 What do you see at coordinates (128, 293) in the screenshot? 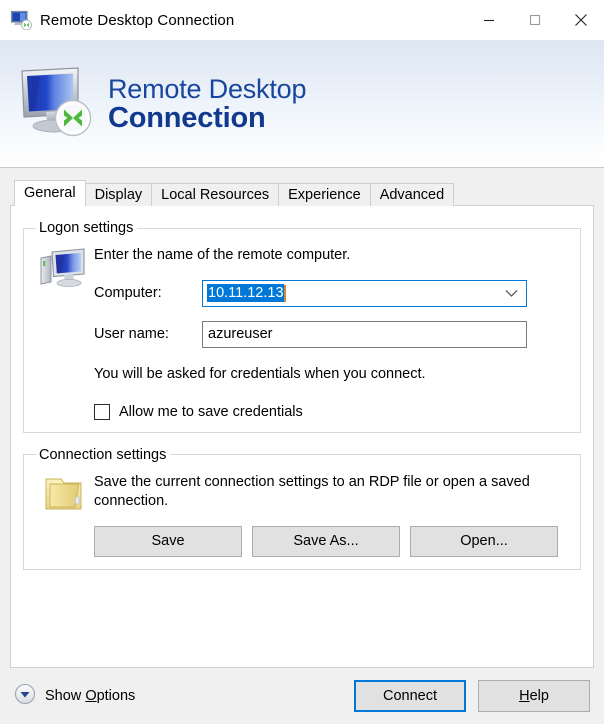
I see `computer-label: Computer:` at bounding box center [128, 293].